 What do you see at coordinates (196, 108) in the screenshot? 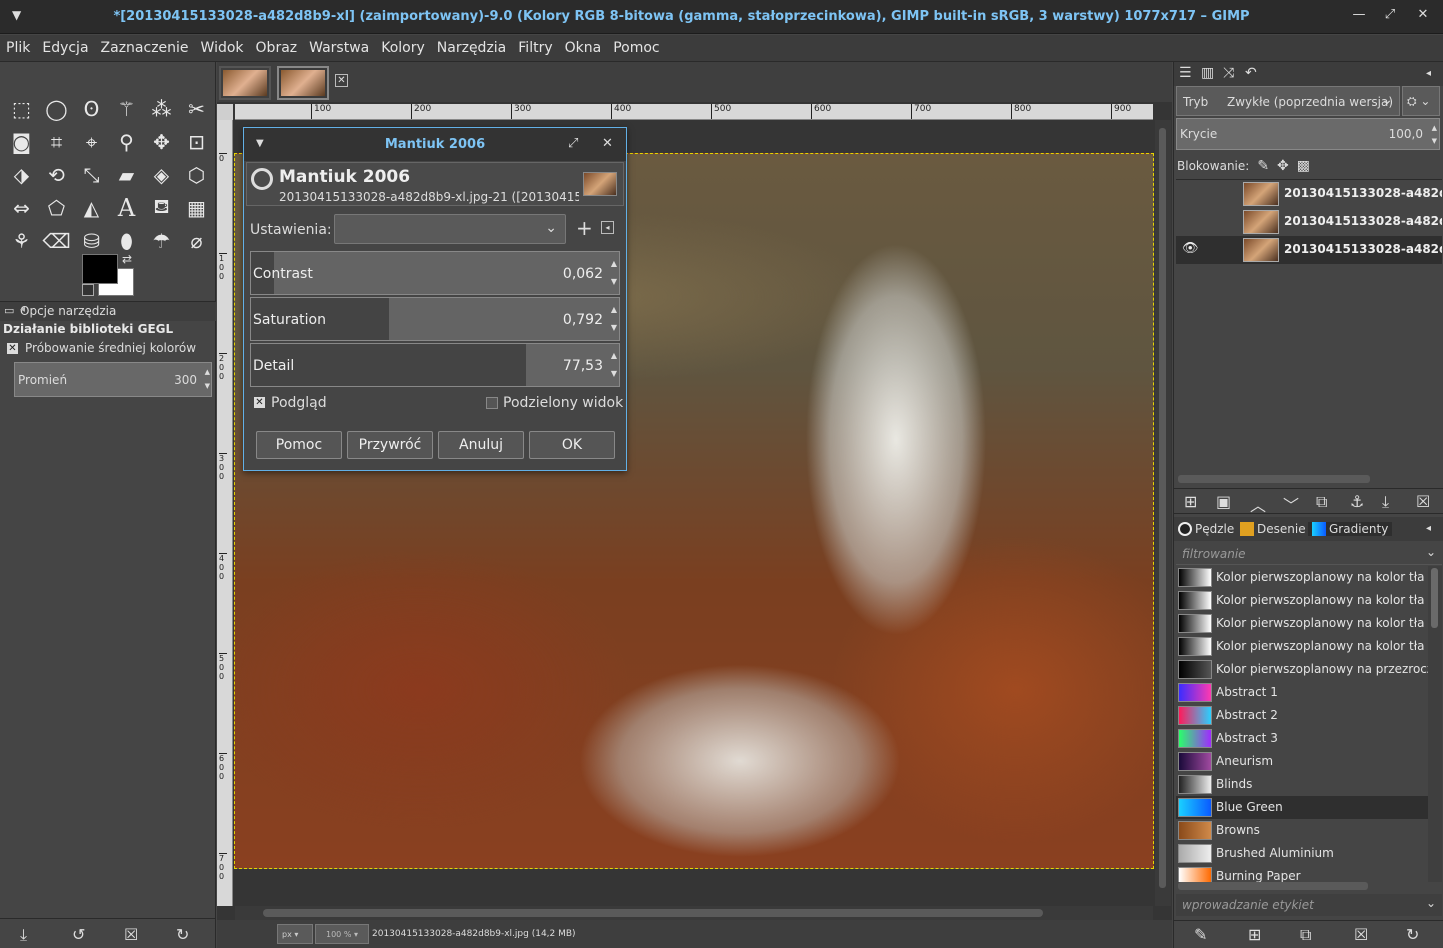
I see `scissors-icon: ✂` at bounding box center [196, 108].